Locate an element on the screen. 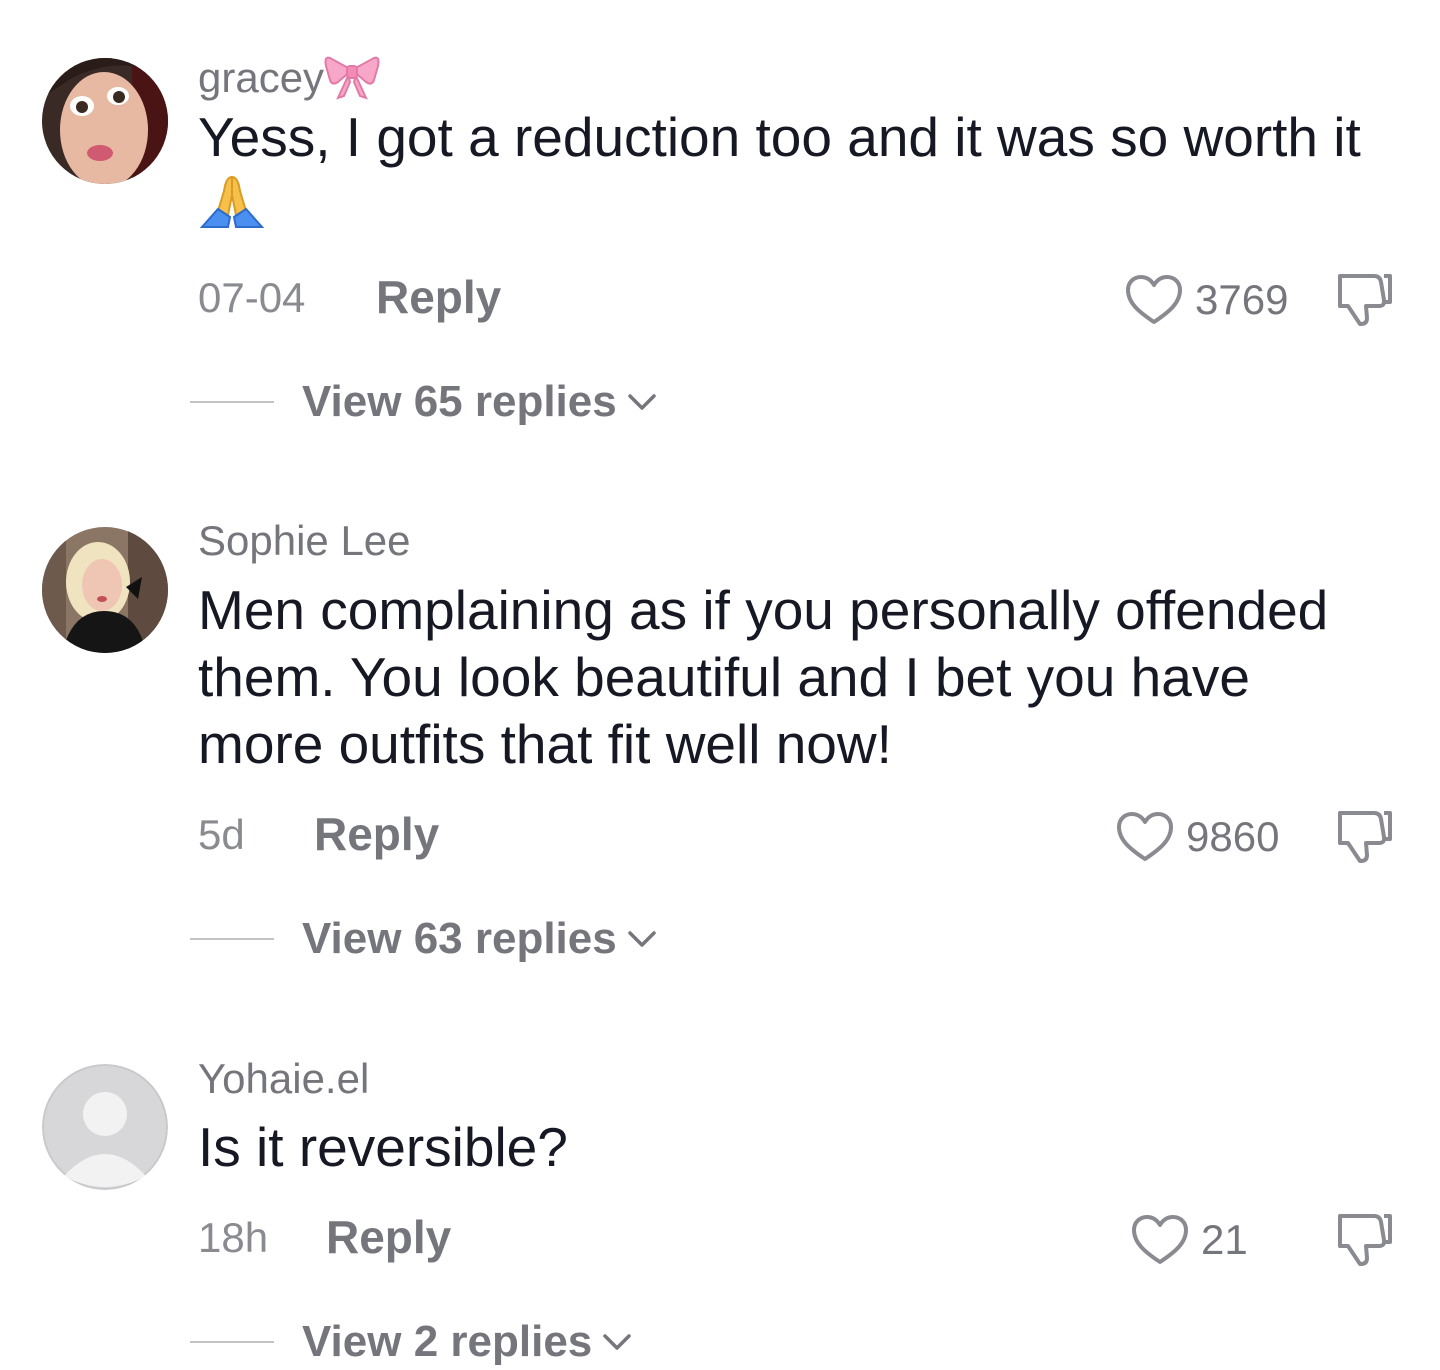 Image resolution: width=1440 pixels, height=1370 pixels. username: gracey is located at coordinates (289, 76).